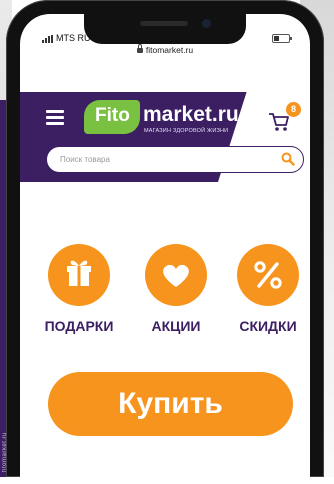 The width and height of the screenshot is (334, 484). What do you see at coordinates (139, 48) in the screenshot?
I see `lock-icon` at bounding box center [139, 48].